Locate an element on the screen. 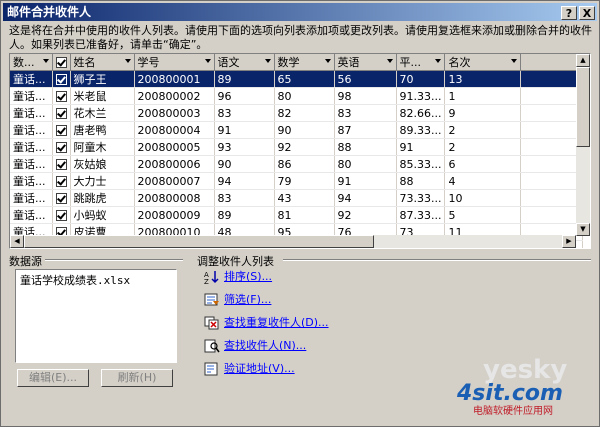  rank-cell: 13 is located at coordinates (483, 79).